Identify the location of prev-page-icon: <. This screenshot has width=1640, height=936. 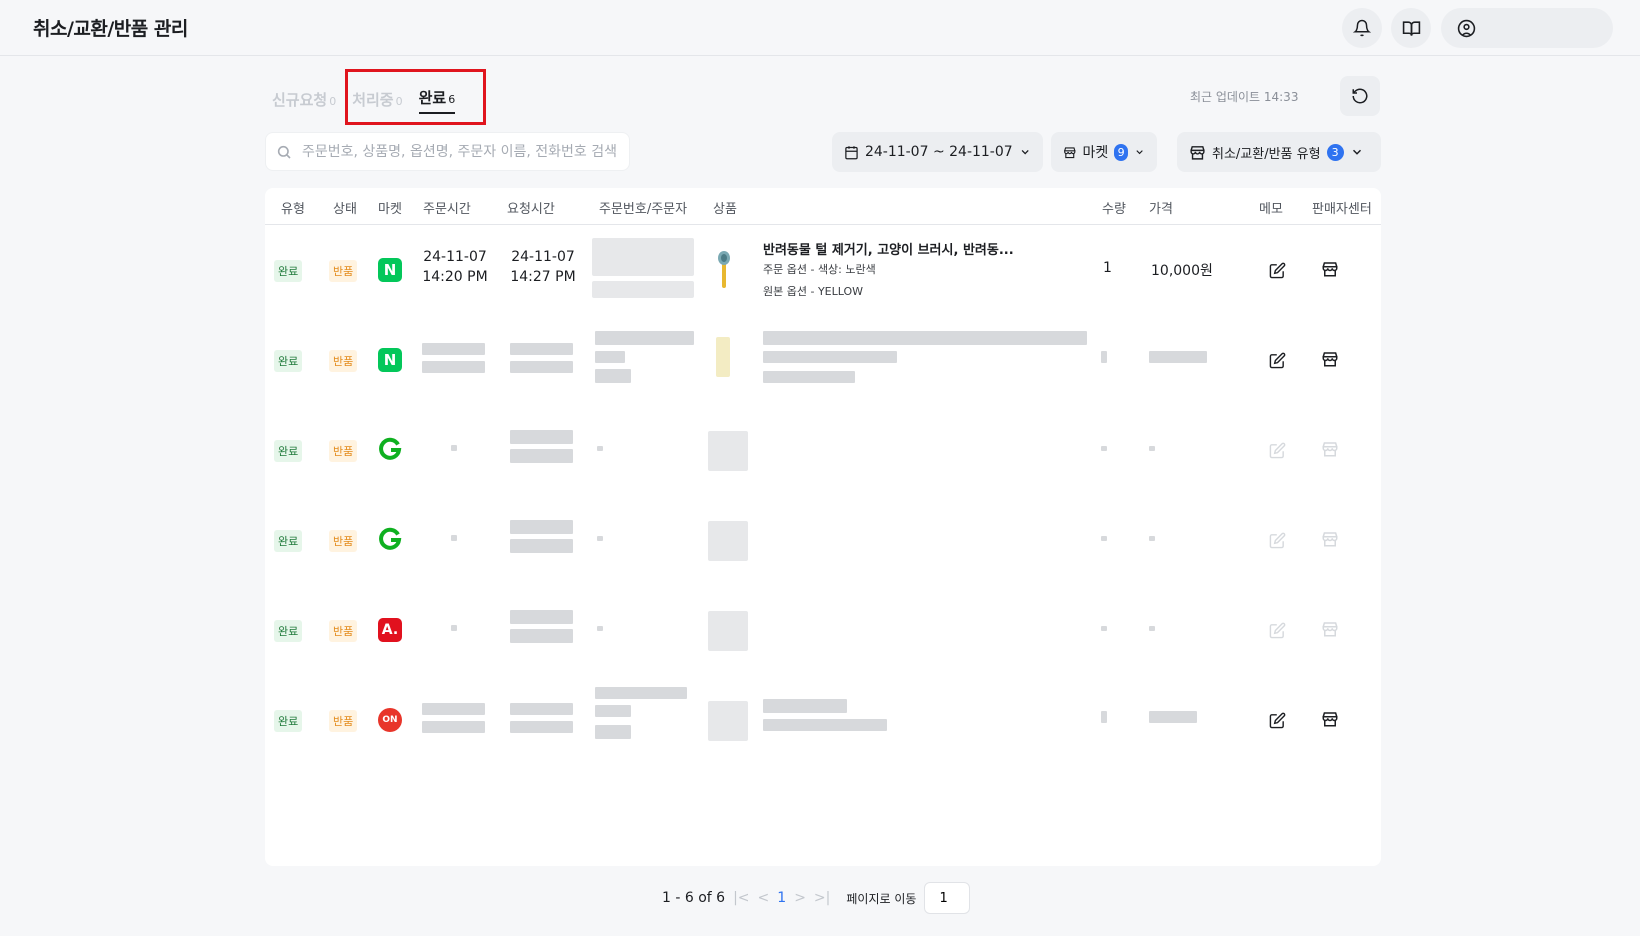
(764, 898).